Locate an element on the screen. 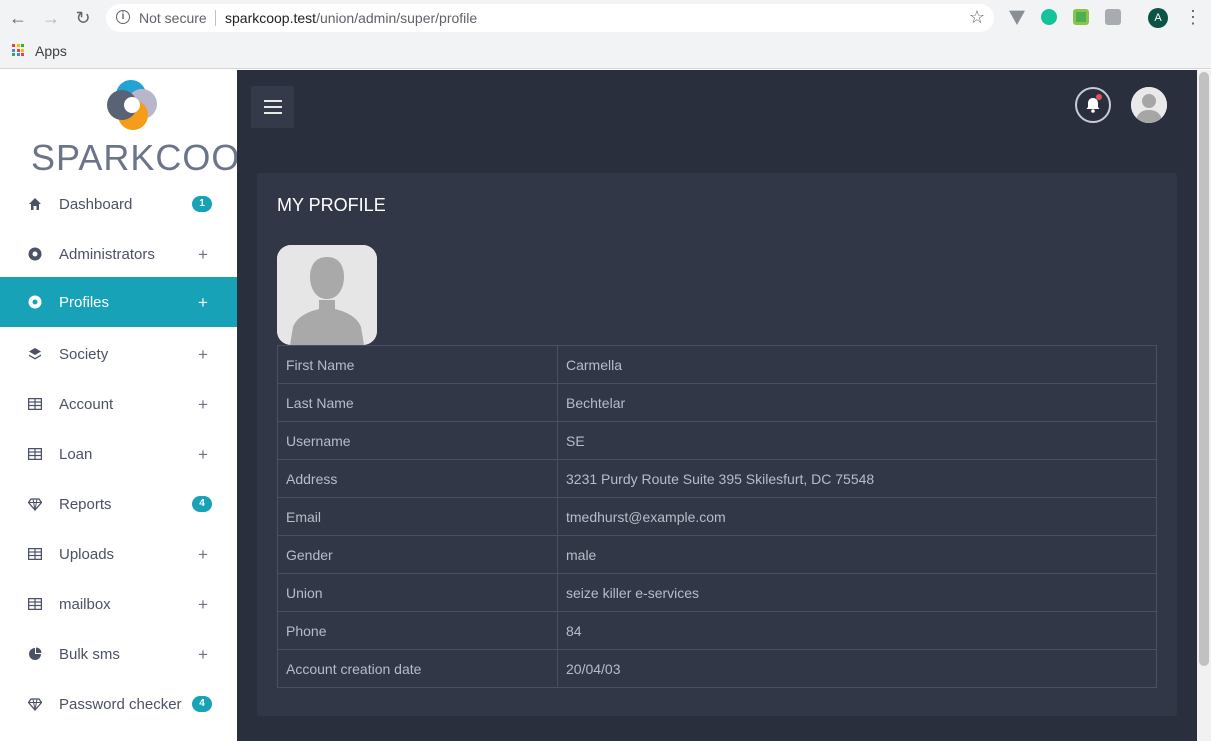 The width and height of the screenshot is (1211, 741). sparkcoop-logo-icon is located at coordinates (132, 105).